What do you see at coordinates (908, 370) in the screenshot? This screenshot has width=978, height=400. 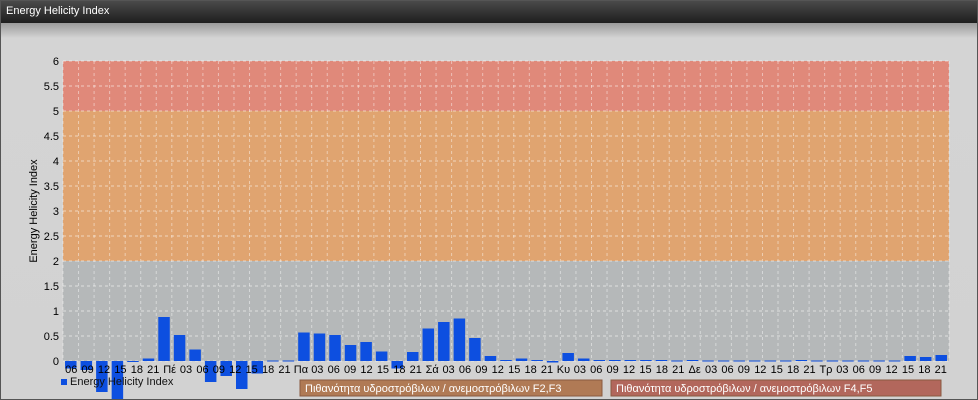 I see `x-tick-label-51: 15` at bounding box center [908, 370].